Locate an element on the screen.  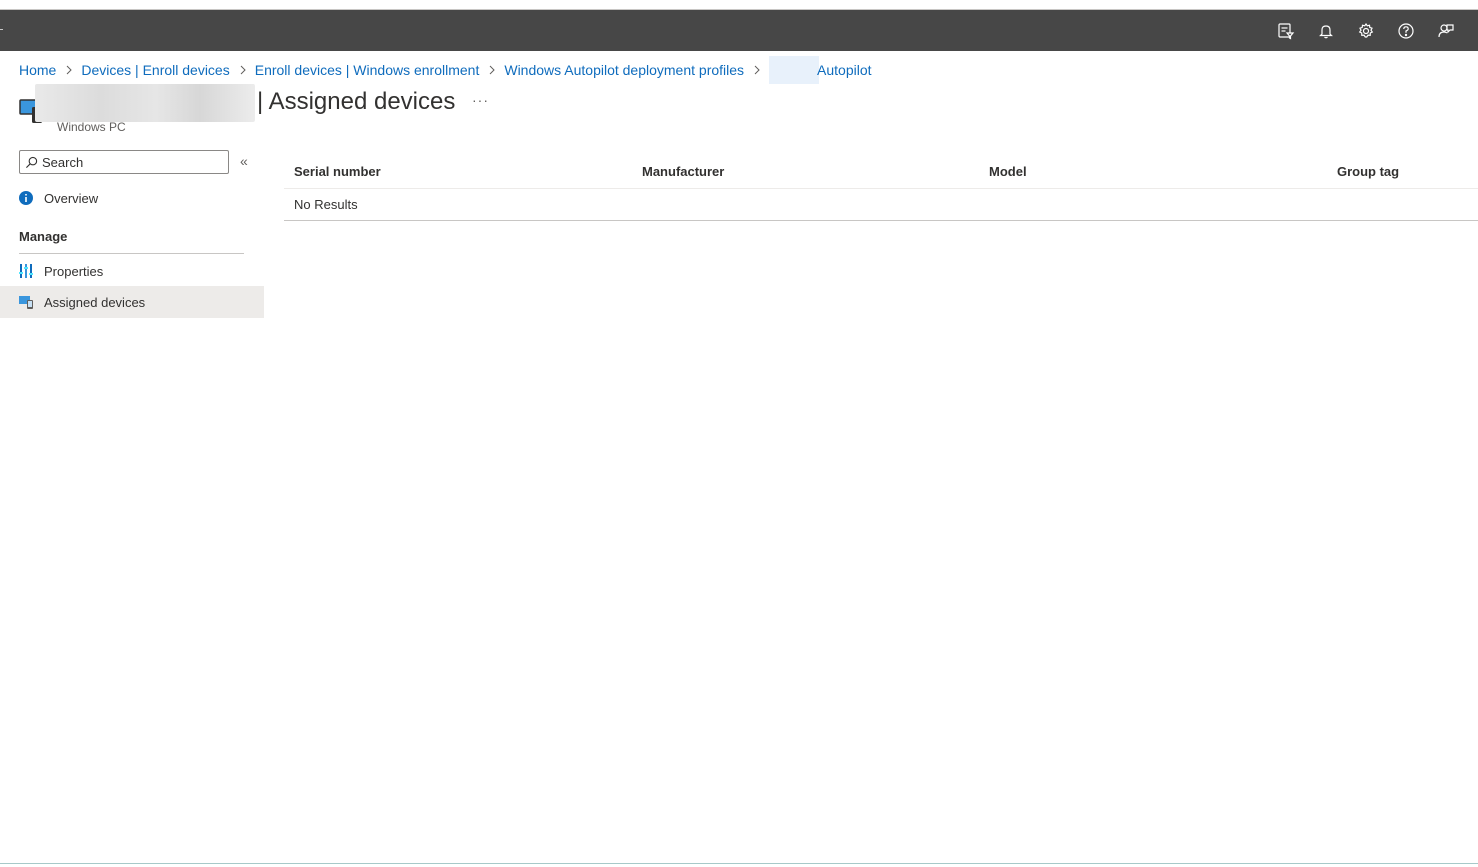
sidebar-item-label: Overview is located at coordinates (71, 198).